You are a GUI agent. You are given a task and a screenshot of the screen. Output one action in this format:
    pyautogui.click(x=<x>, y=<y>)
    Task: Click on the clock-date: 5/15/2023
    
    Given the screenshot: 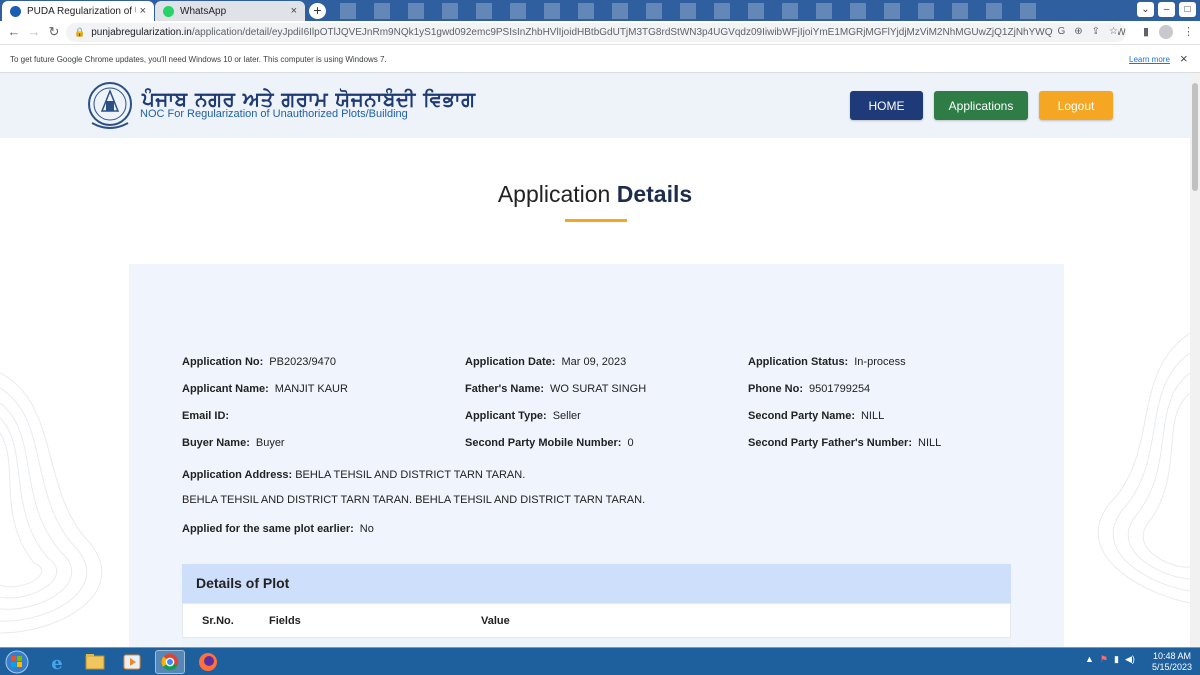 What is the action you would take?
    pyautogui.click(x=1172, y=667)
    